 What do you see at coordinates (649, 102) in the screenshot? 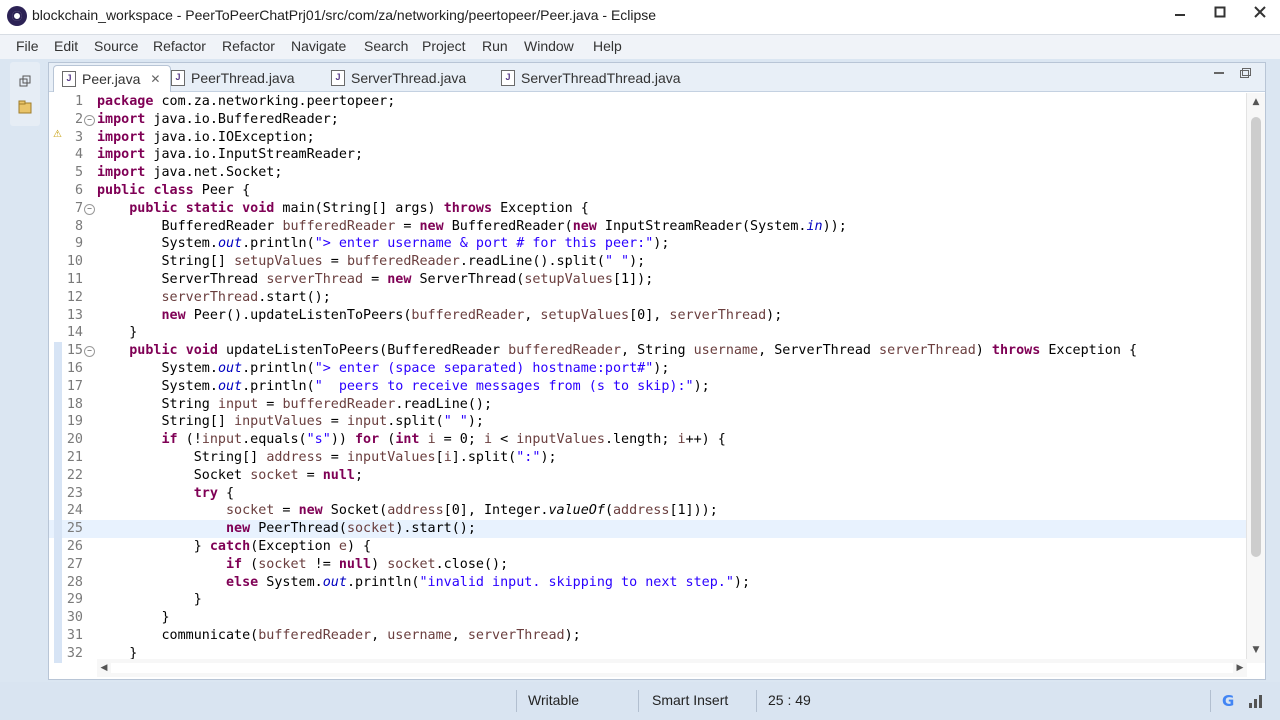
I see `code-line: 1 package com.za.networking.peertopeer;` at bounding box center [649, 102].